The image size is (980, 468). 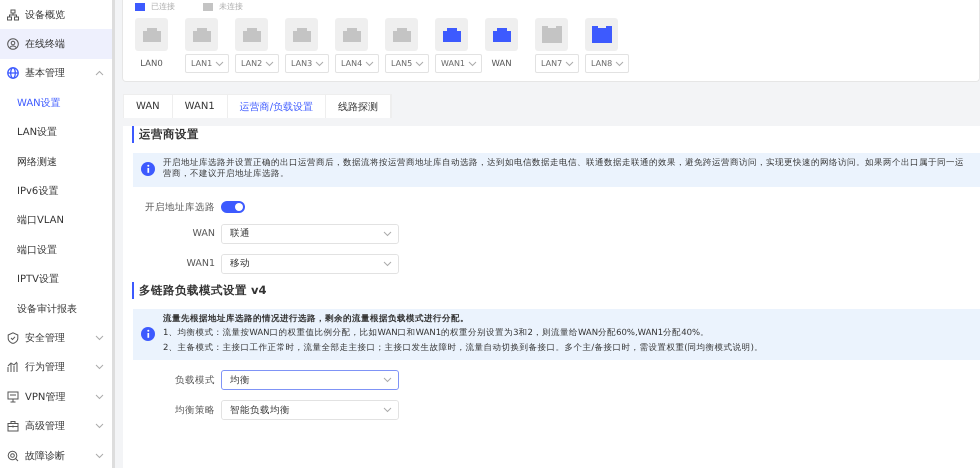 I want to click on sidebar-subitem: 端口设置, so click(x=56, y=250).